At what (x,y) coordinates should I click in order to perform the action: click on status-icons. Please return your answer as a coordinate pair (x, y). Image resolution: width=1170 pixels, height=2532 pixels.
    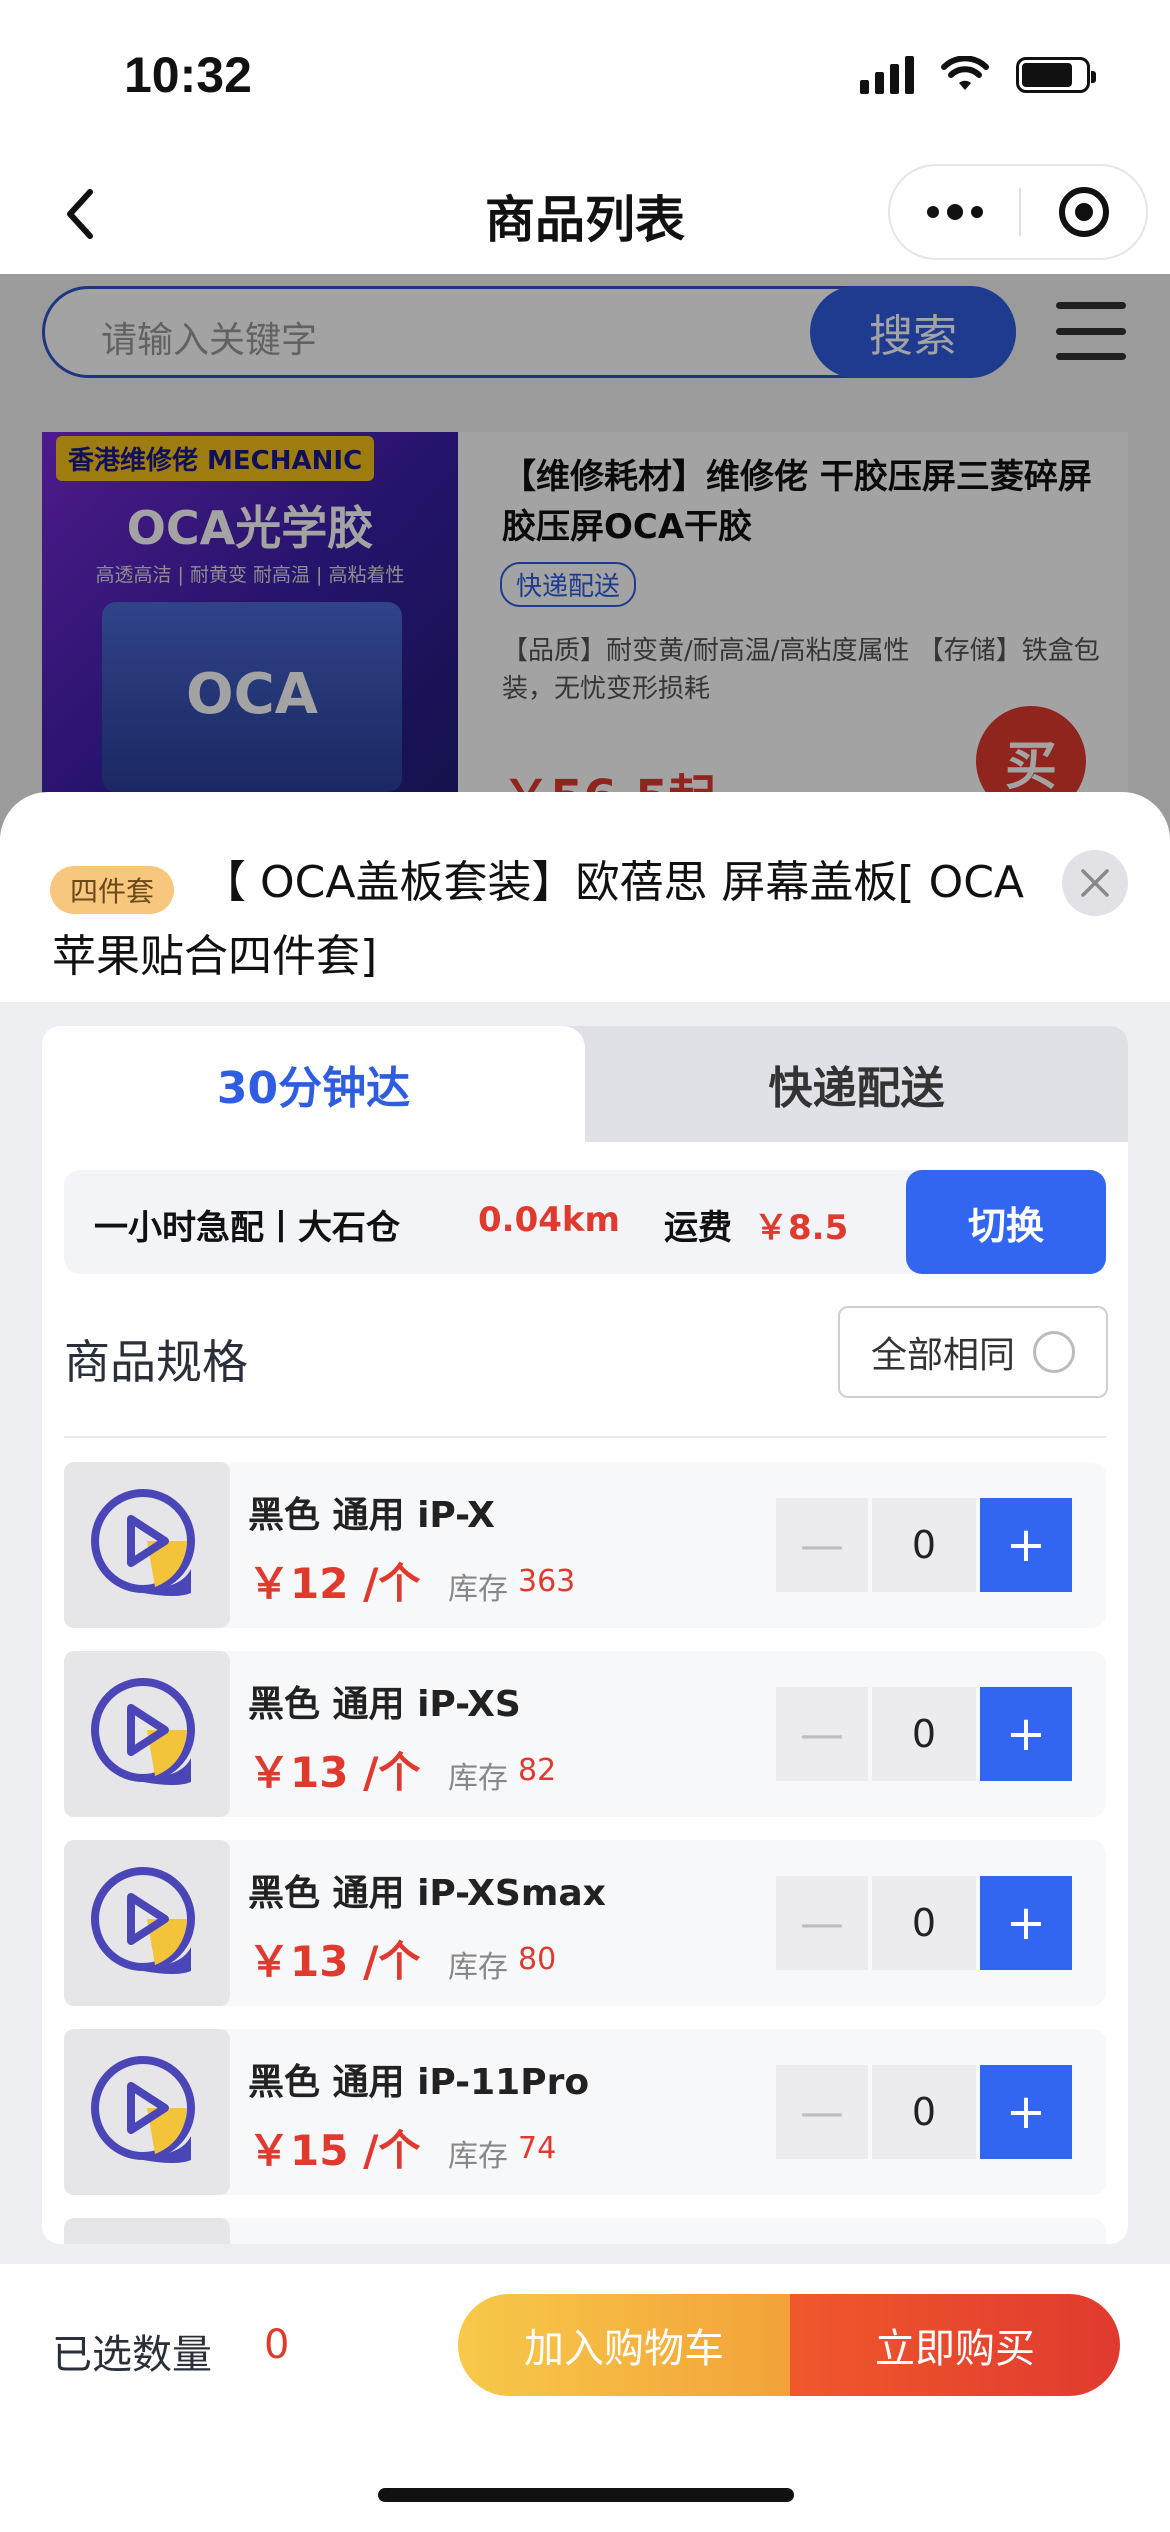
    Looking at the image, I should click on (978, 75).